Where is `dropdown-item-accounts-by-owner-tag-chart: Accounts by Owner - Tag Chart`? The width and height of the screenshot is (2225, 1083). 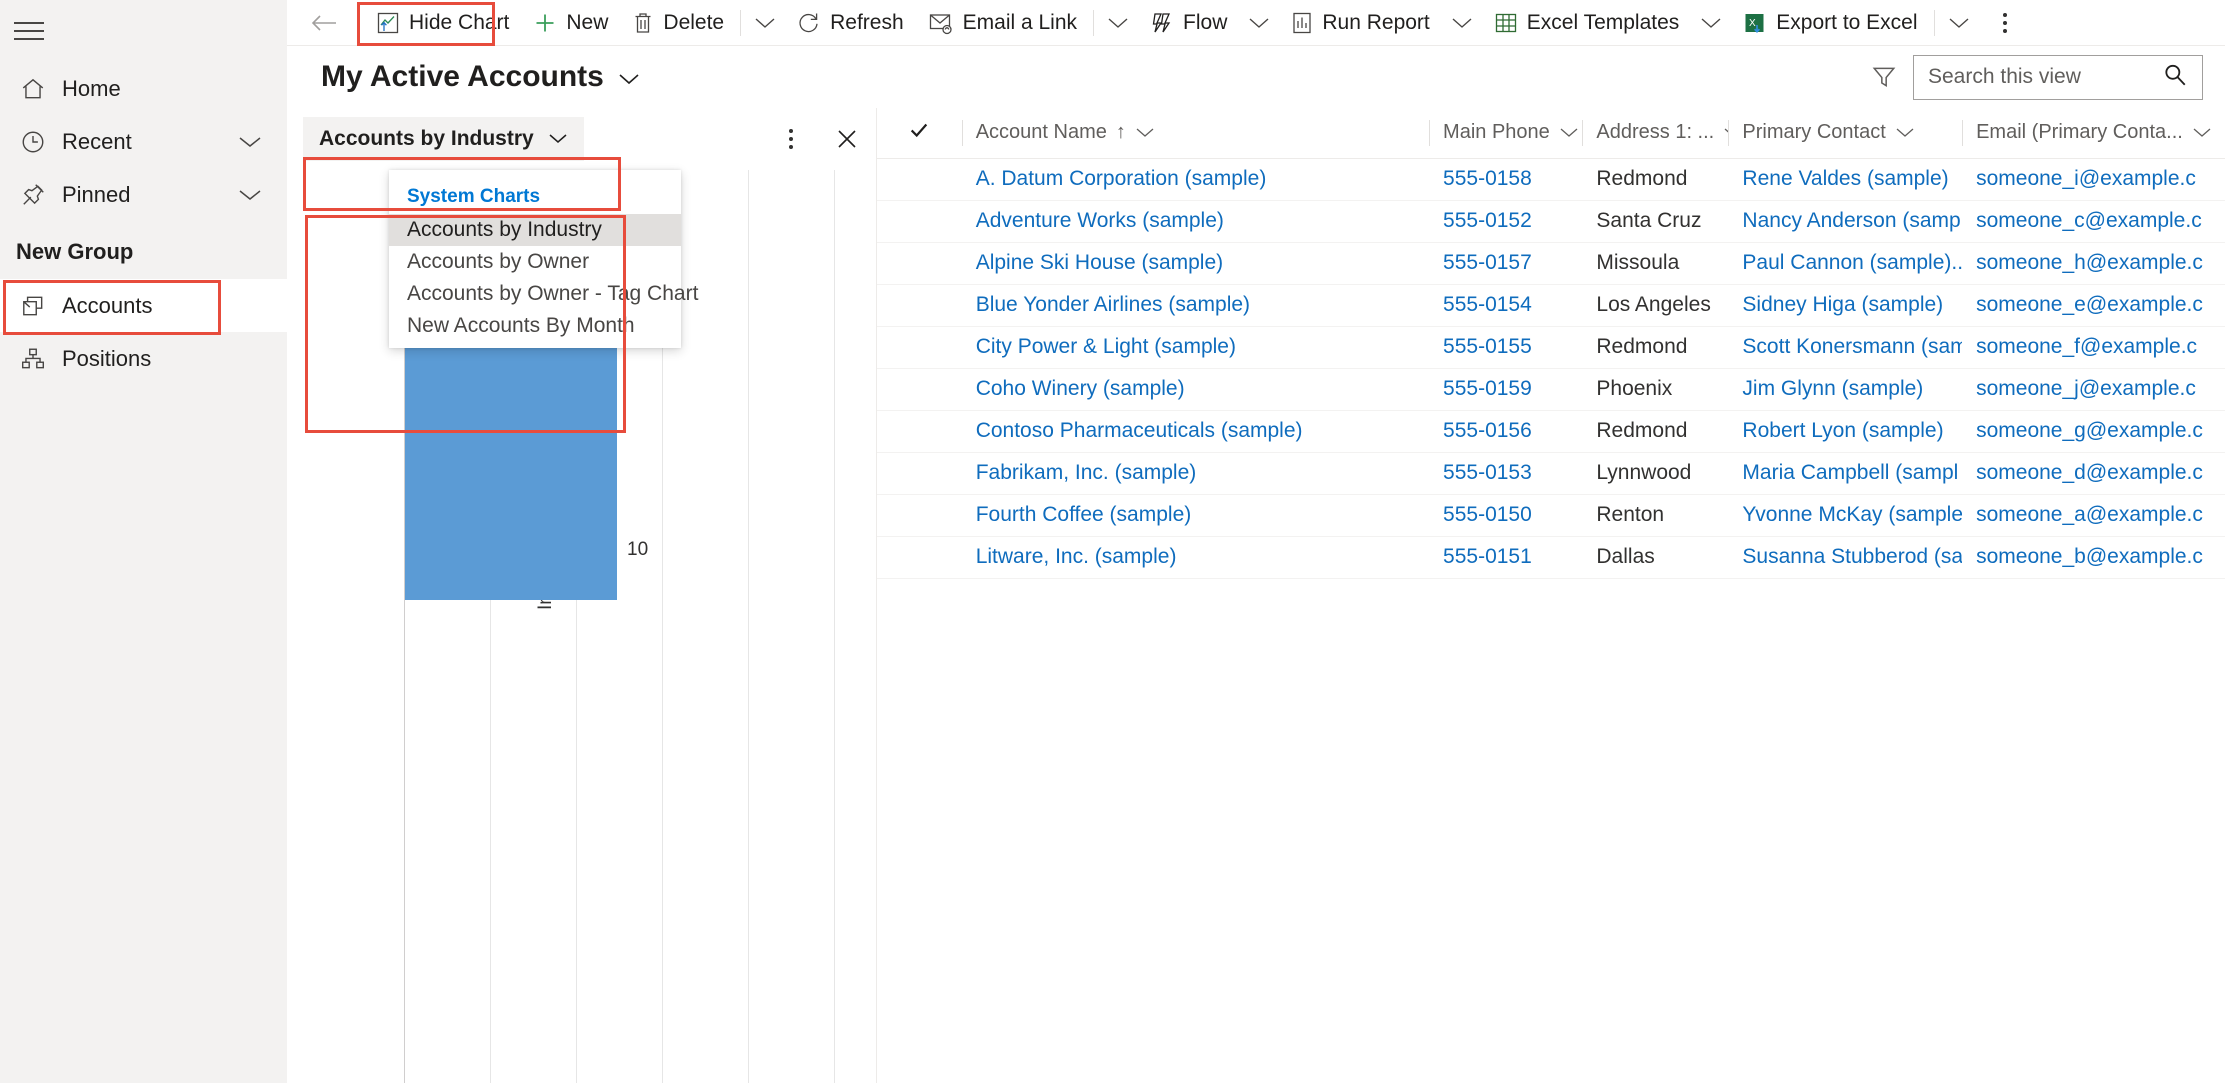 dropdown-item-accounts-by-owner-tag-chart: Accounts by Owner - Tag Chart is located at coordinates (543, 294).